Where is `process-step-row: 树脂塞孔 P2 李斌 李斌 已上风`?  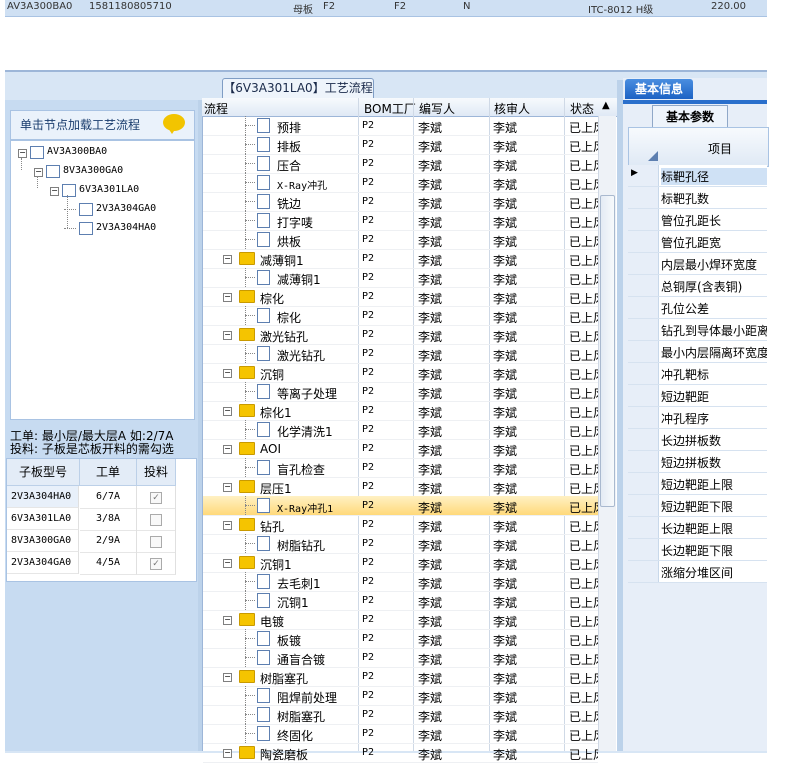
process-step-row: 树脂塞孔 P2 李斌 李斌 已上风 is located at coordinates (400, 715).